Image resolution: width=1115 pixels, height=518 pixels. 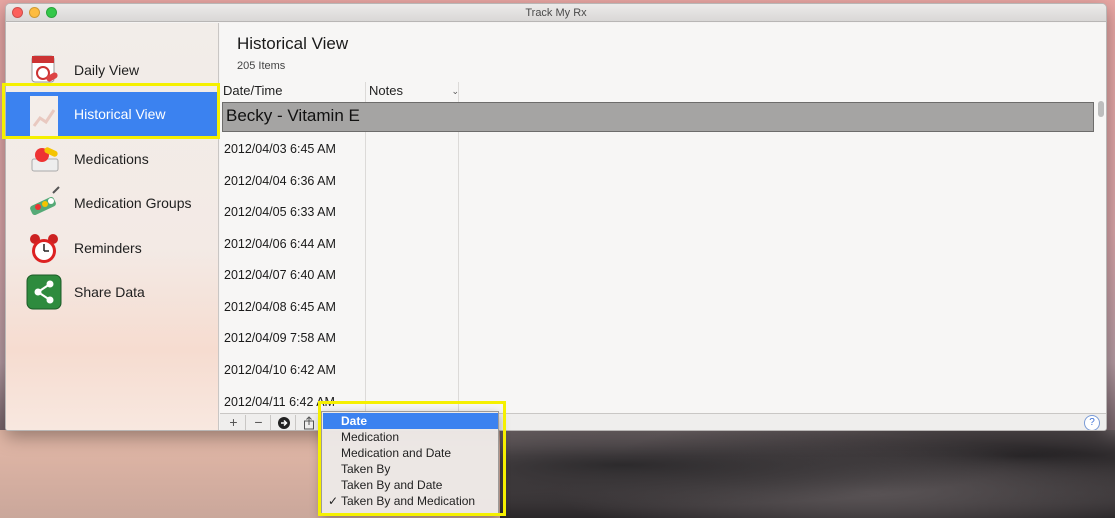 I want to click on arrow-circle-icon, so click(x=283, y=423).